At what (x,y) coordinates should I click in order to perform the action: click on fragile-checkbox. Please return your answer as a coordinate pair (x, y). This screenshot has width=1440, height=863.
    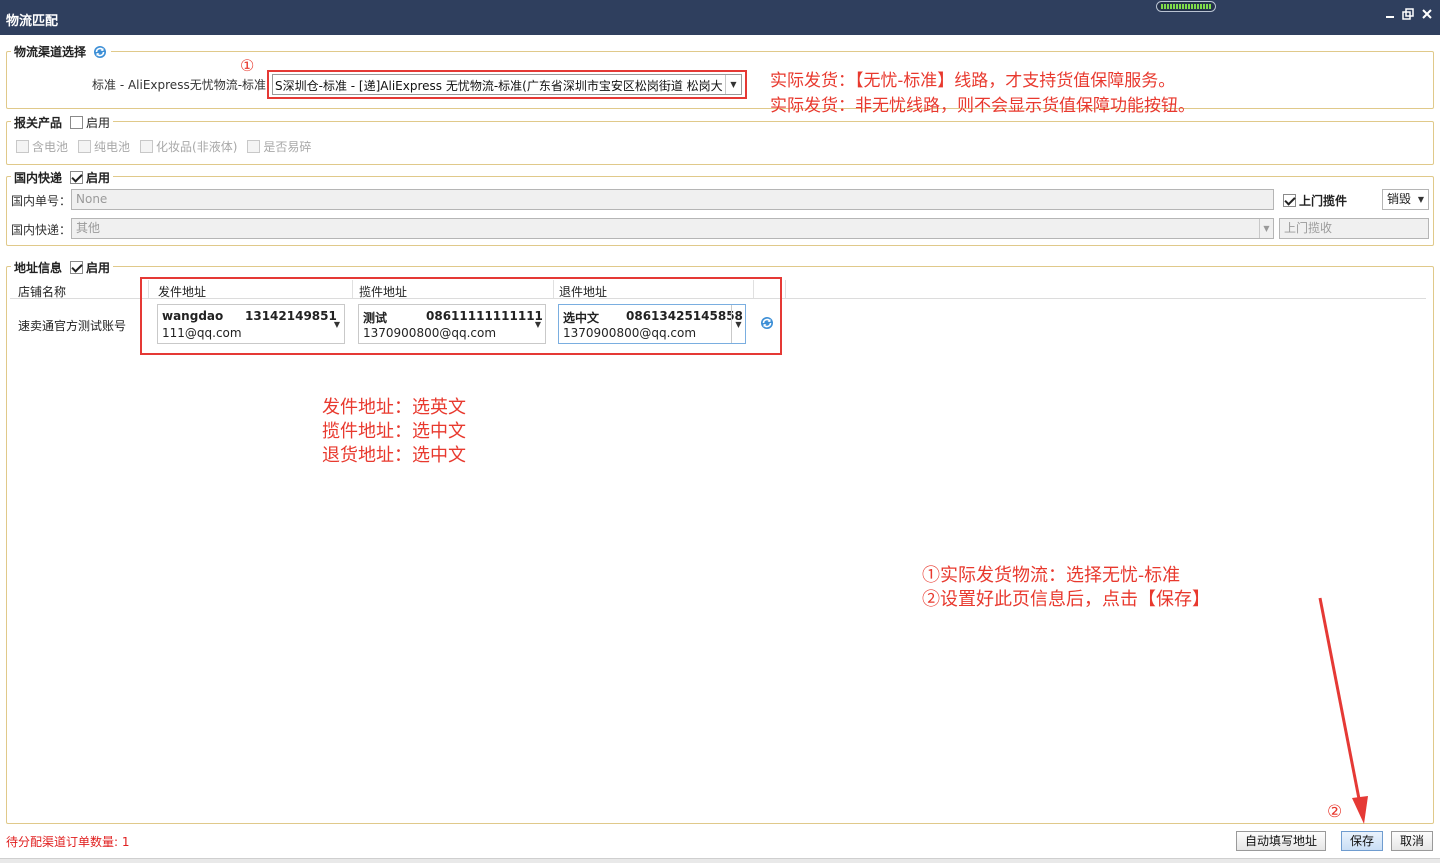
    Looking at the image, I should click on (254, 146).